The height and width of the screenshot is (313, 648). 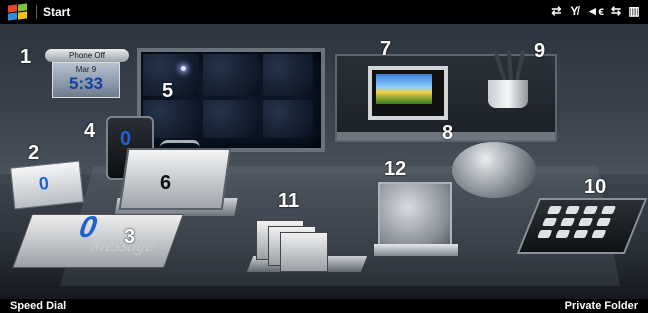 I want to click on pen-cup-object, so click(x=508, y=94).